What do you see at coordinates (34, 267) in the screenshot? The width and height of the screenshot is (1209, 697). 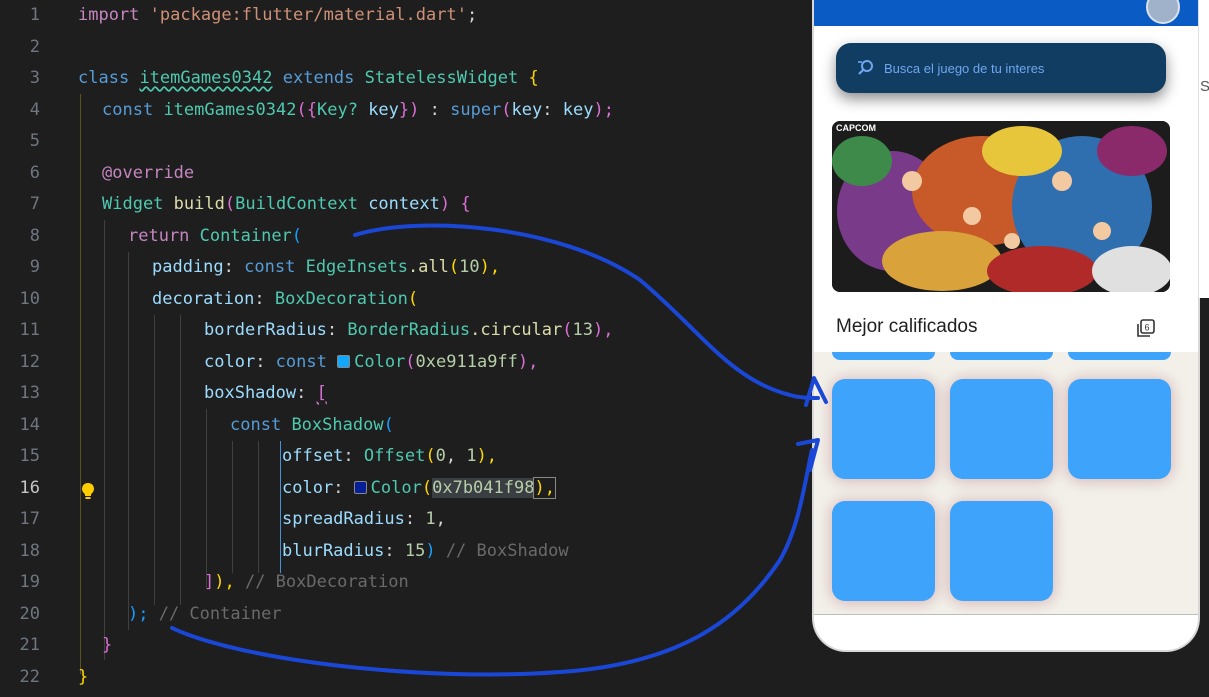 I see `line-number: 9` at bounding box center [34, 267].